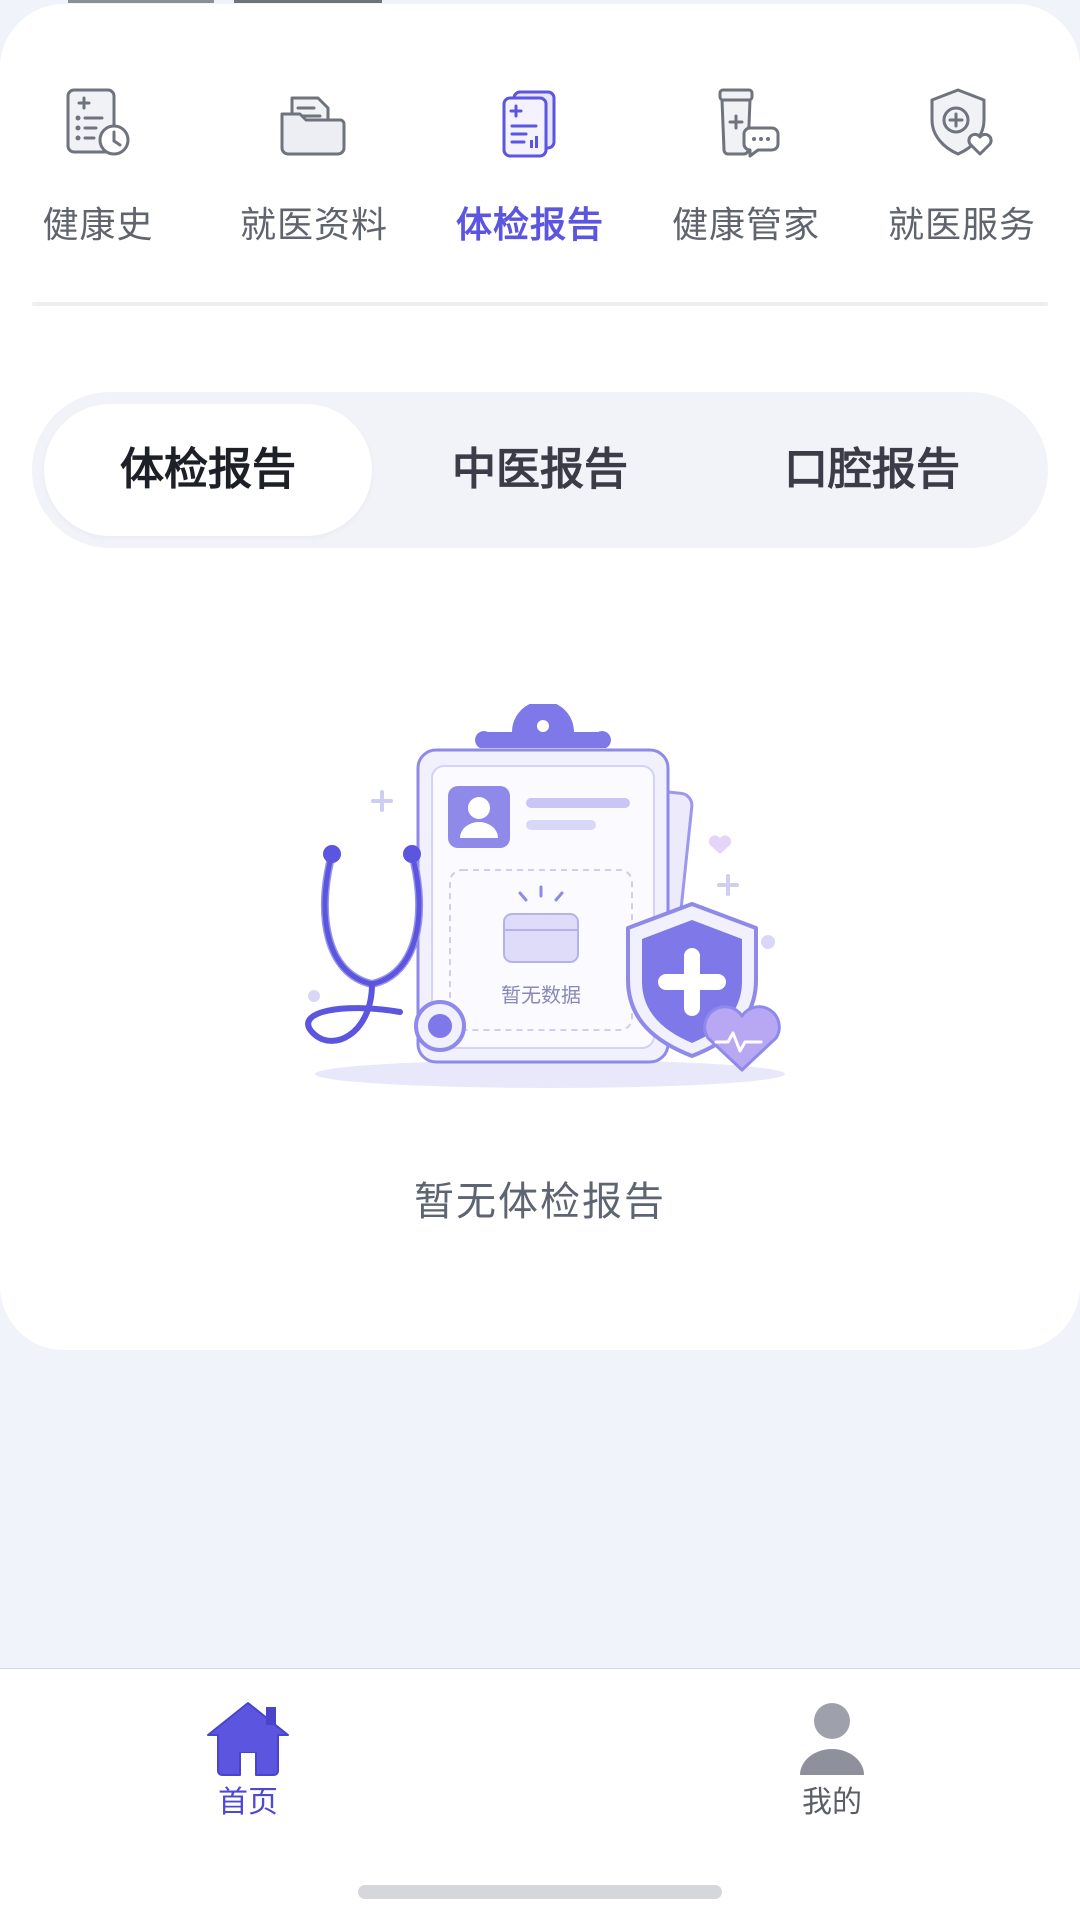  I want to click on medical-service-icon, so click(962, 124).